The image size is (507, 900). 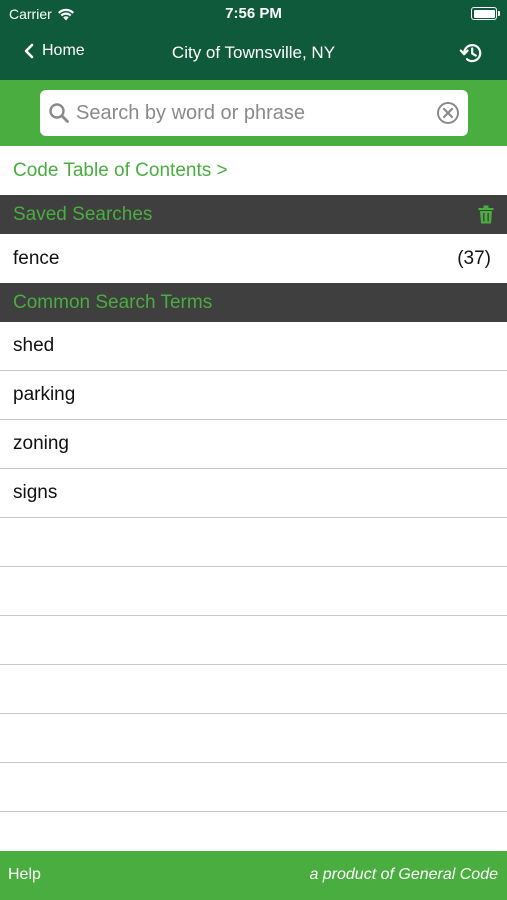 I want to click on toc-link-label: Code Table of Contents >, so click(x=120, y=170).